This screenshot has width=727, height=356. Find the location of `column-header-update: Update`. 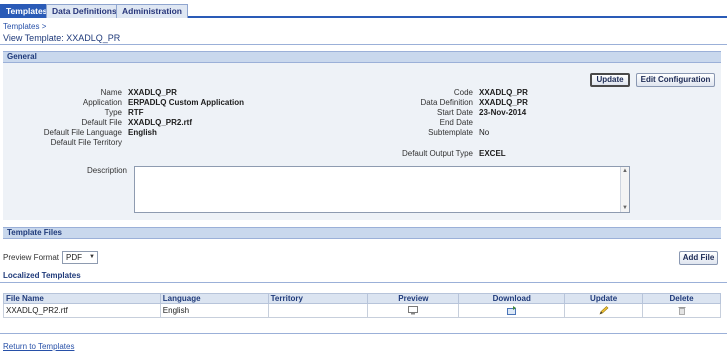

column-header-update: Update is located at coordinates (604, 298).